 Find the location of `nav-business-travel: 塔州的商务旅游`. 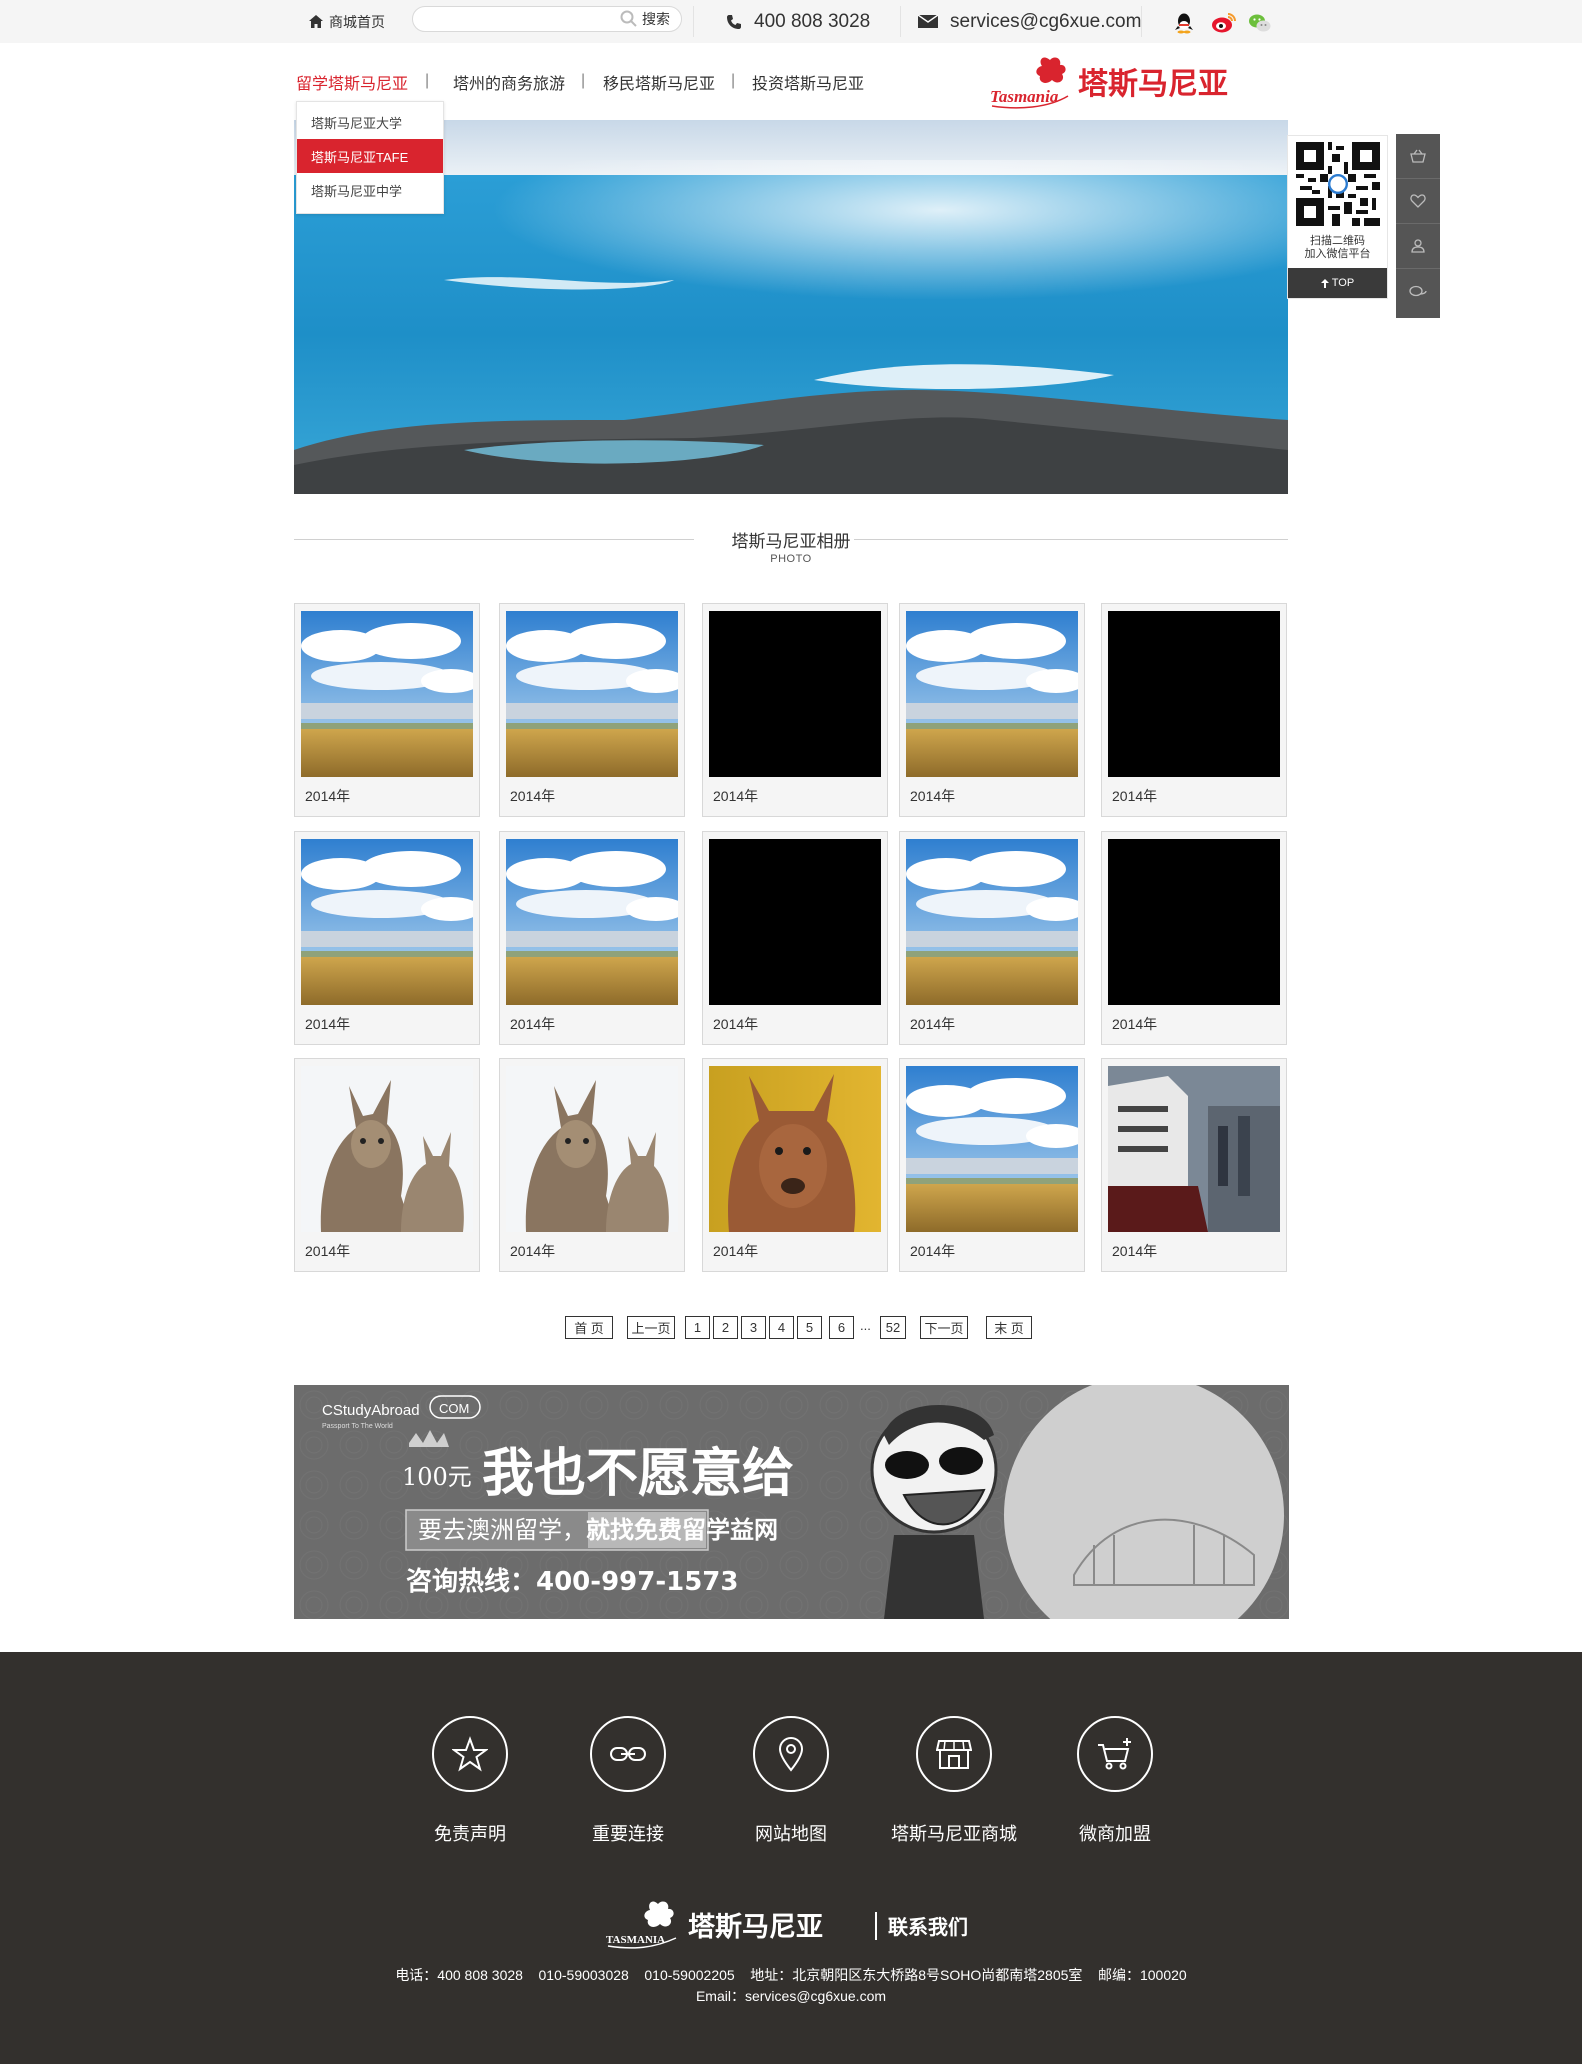

nav-business-travel: 塔州的商务旅游 is located at coordinates (509, 82).